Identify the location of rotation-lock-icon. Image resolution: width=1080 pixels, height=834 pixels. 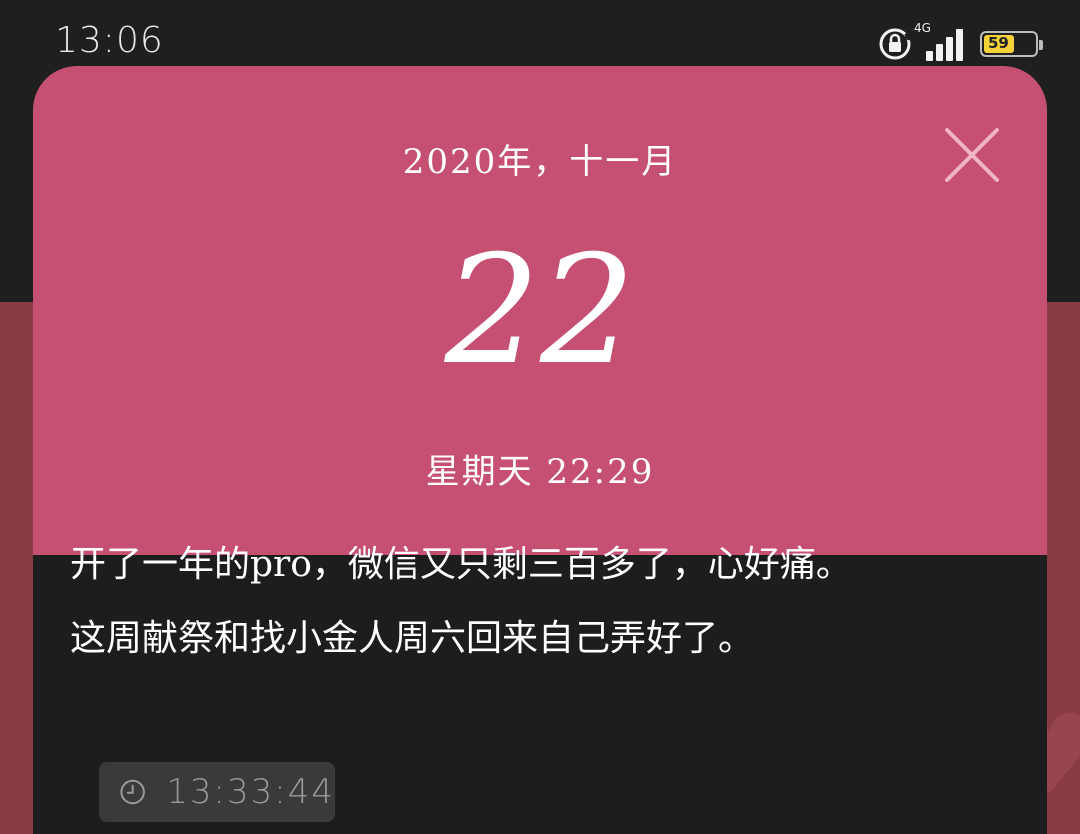
(895, 44).